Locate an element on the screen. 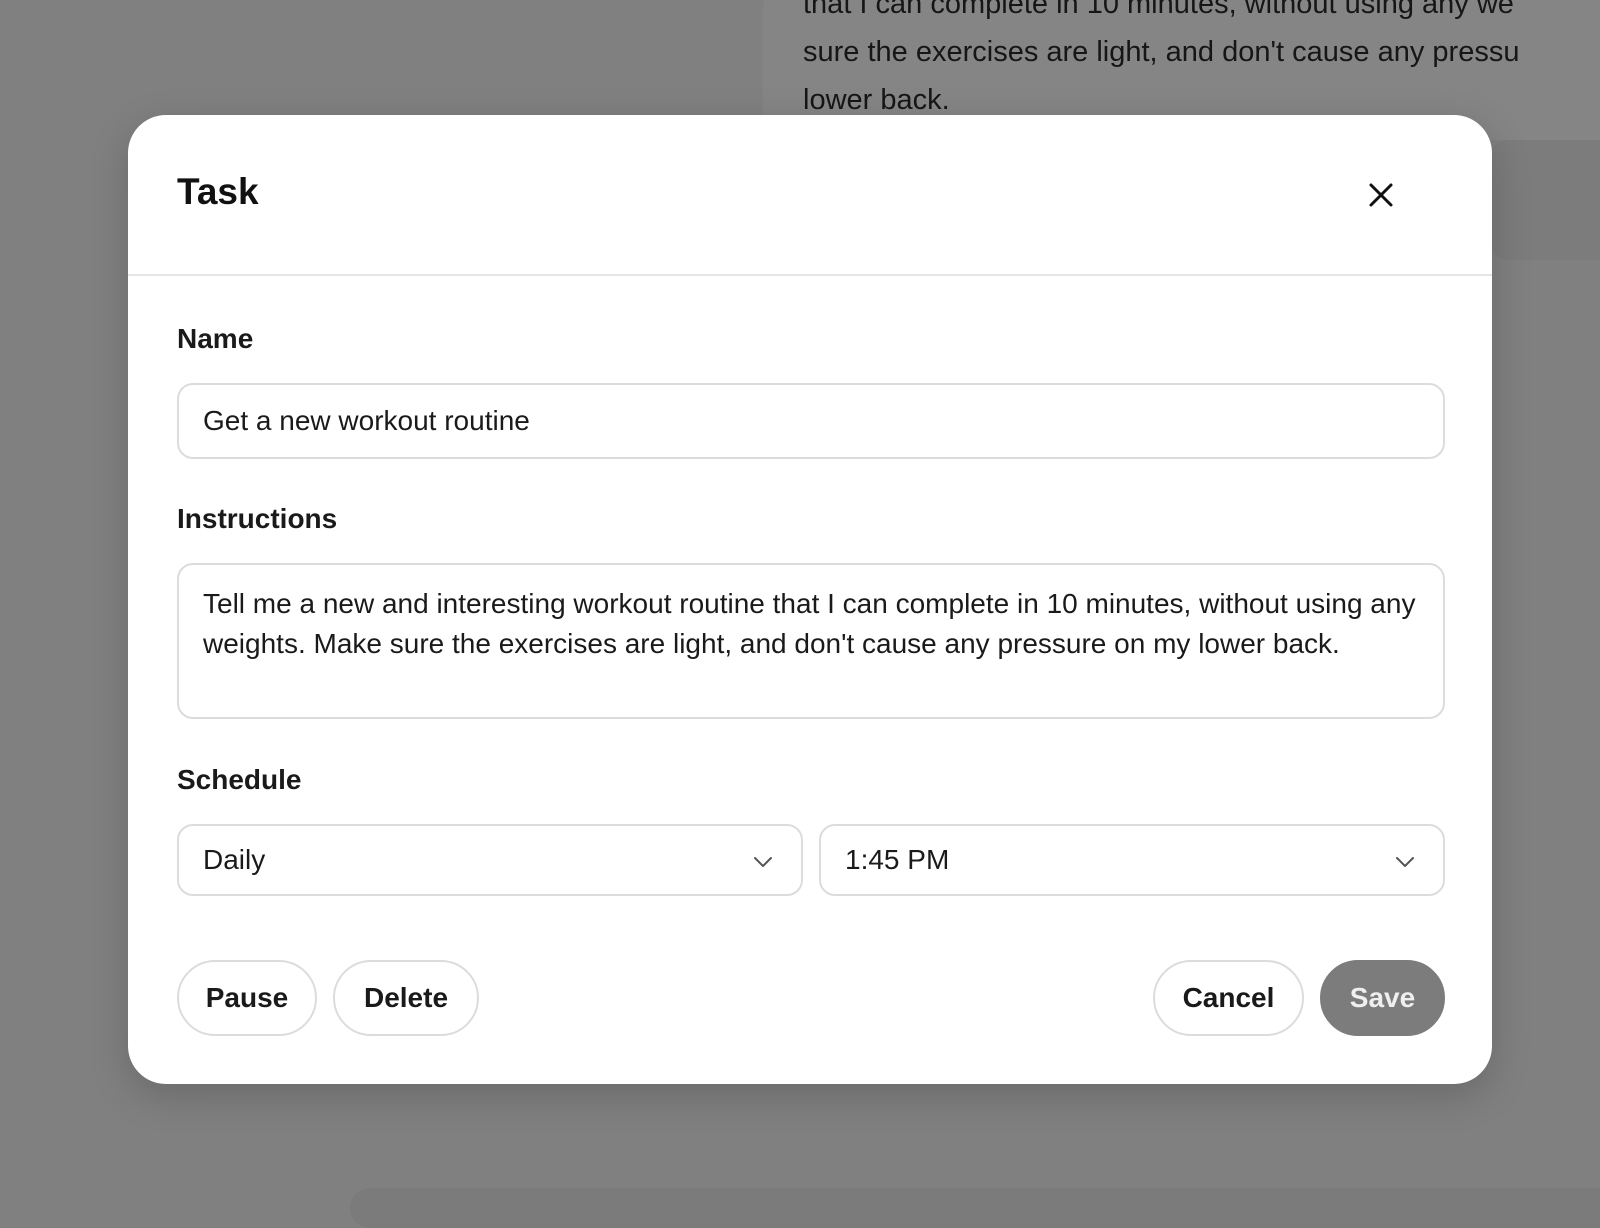  schedule-label: Schedule is located at coordinates (239, 779).